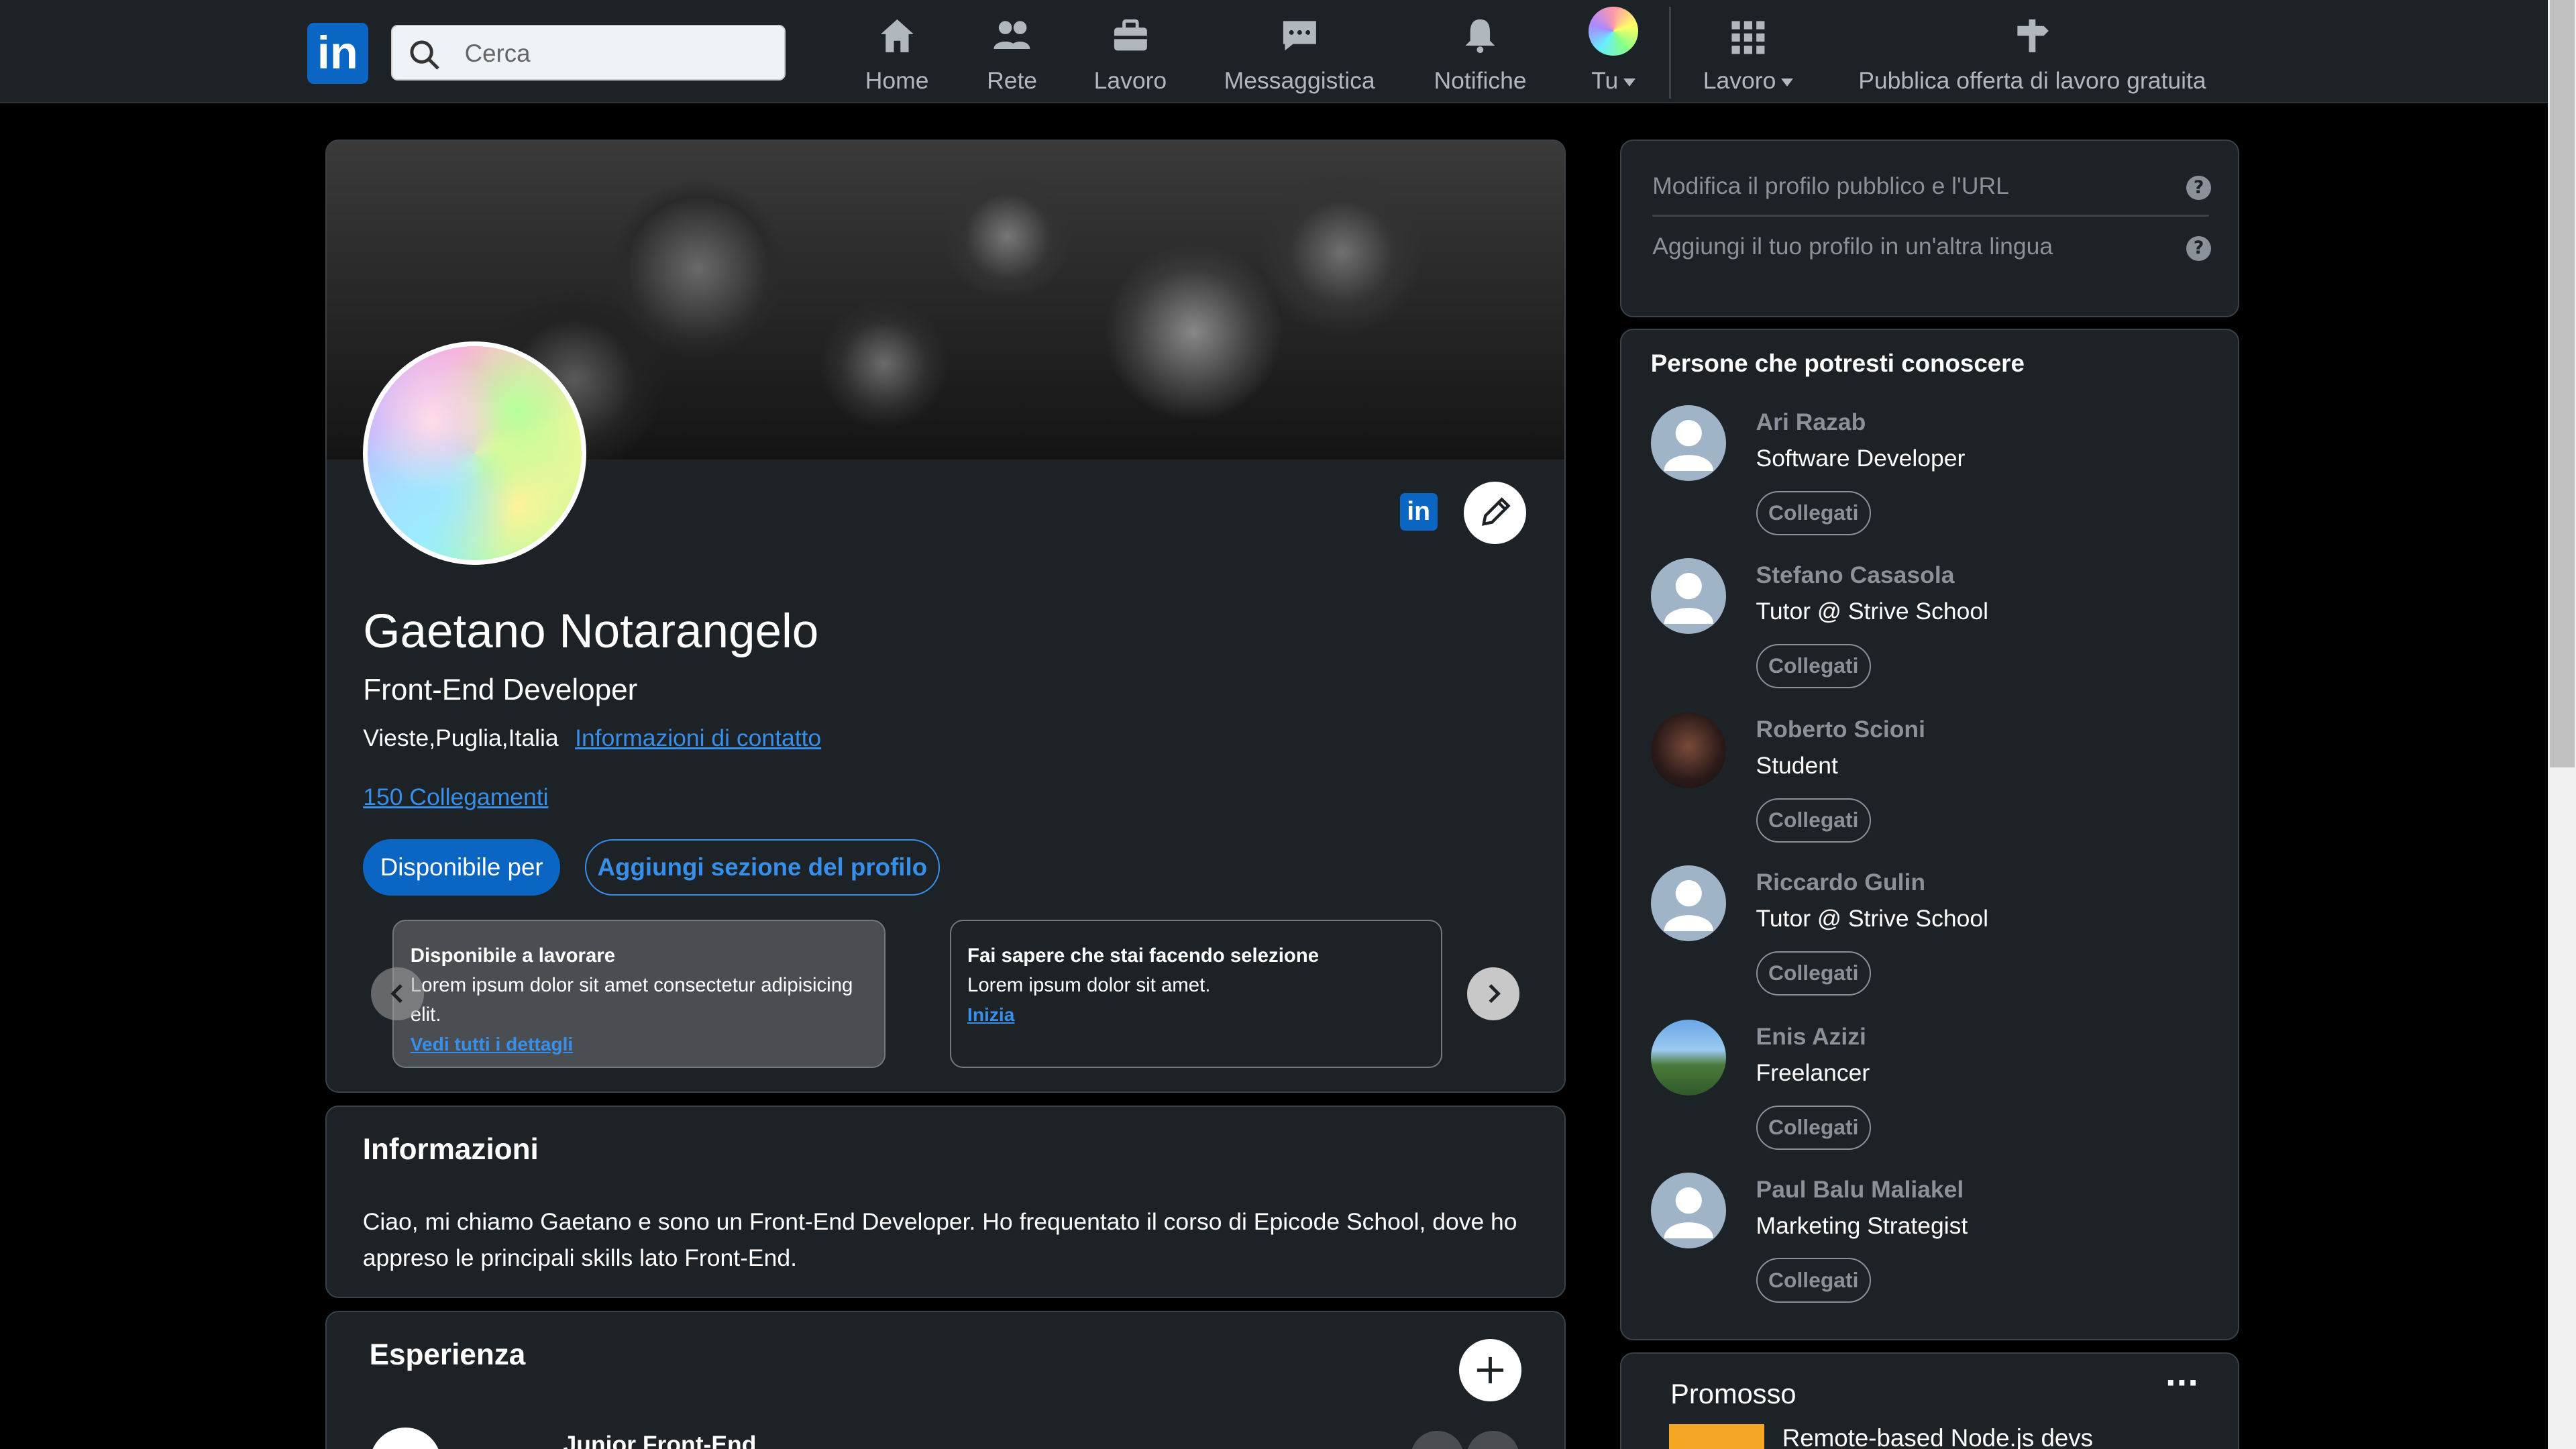  Describe the element at coordinates (1841, 882) in the screenshot. I see `person-name: Riccardo Gulin` at that location.